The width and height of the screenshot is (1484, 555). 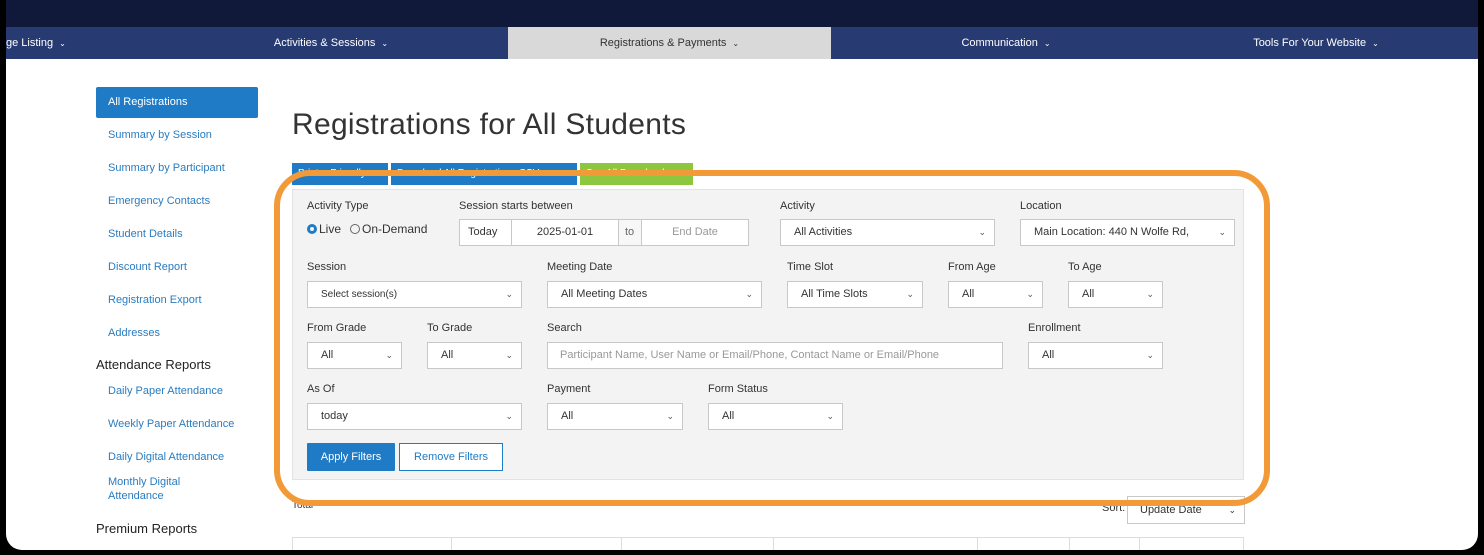 I want to click on sort-select: Update Date ⌄, so click(x=1186, y=510).